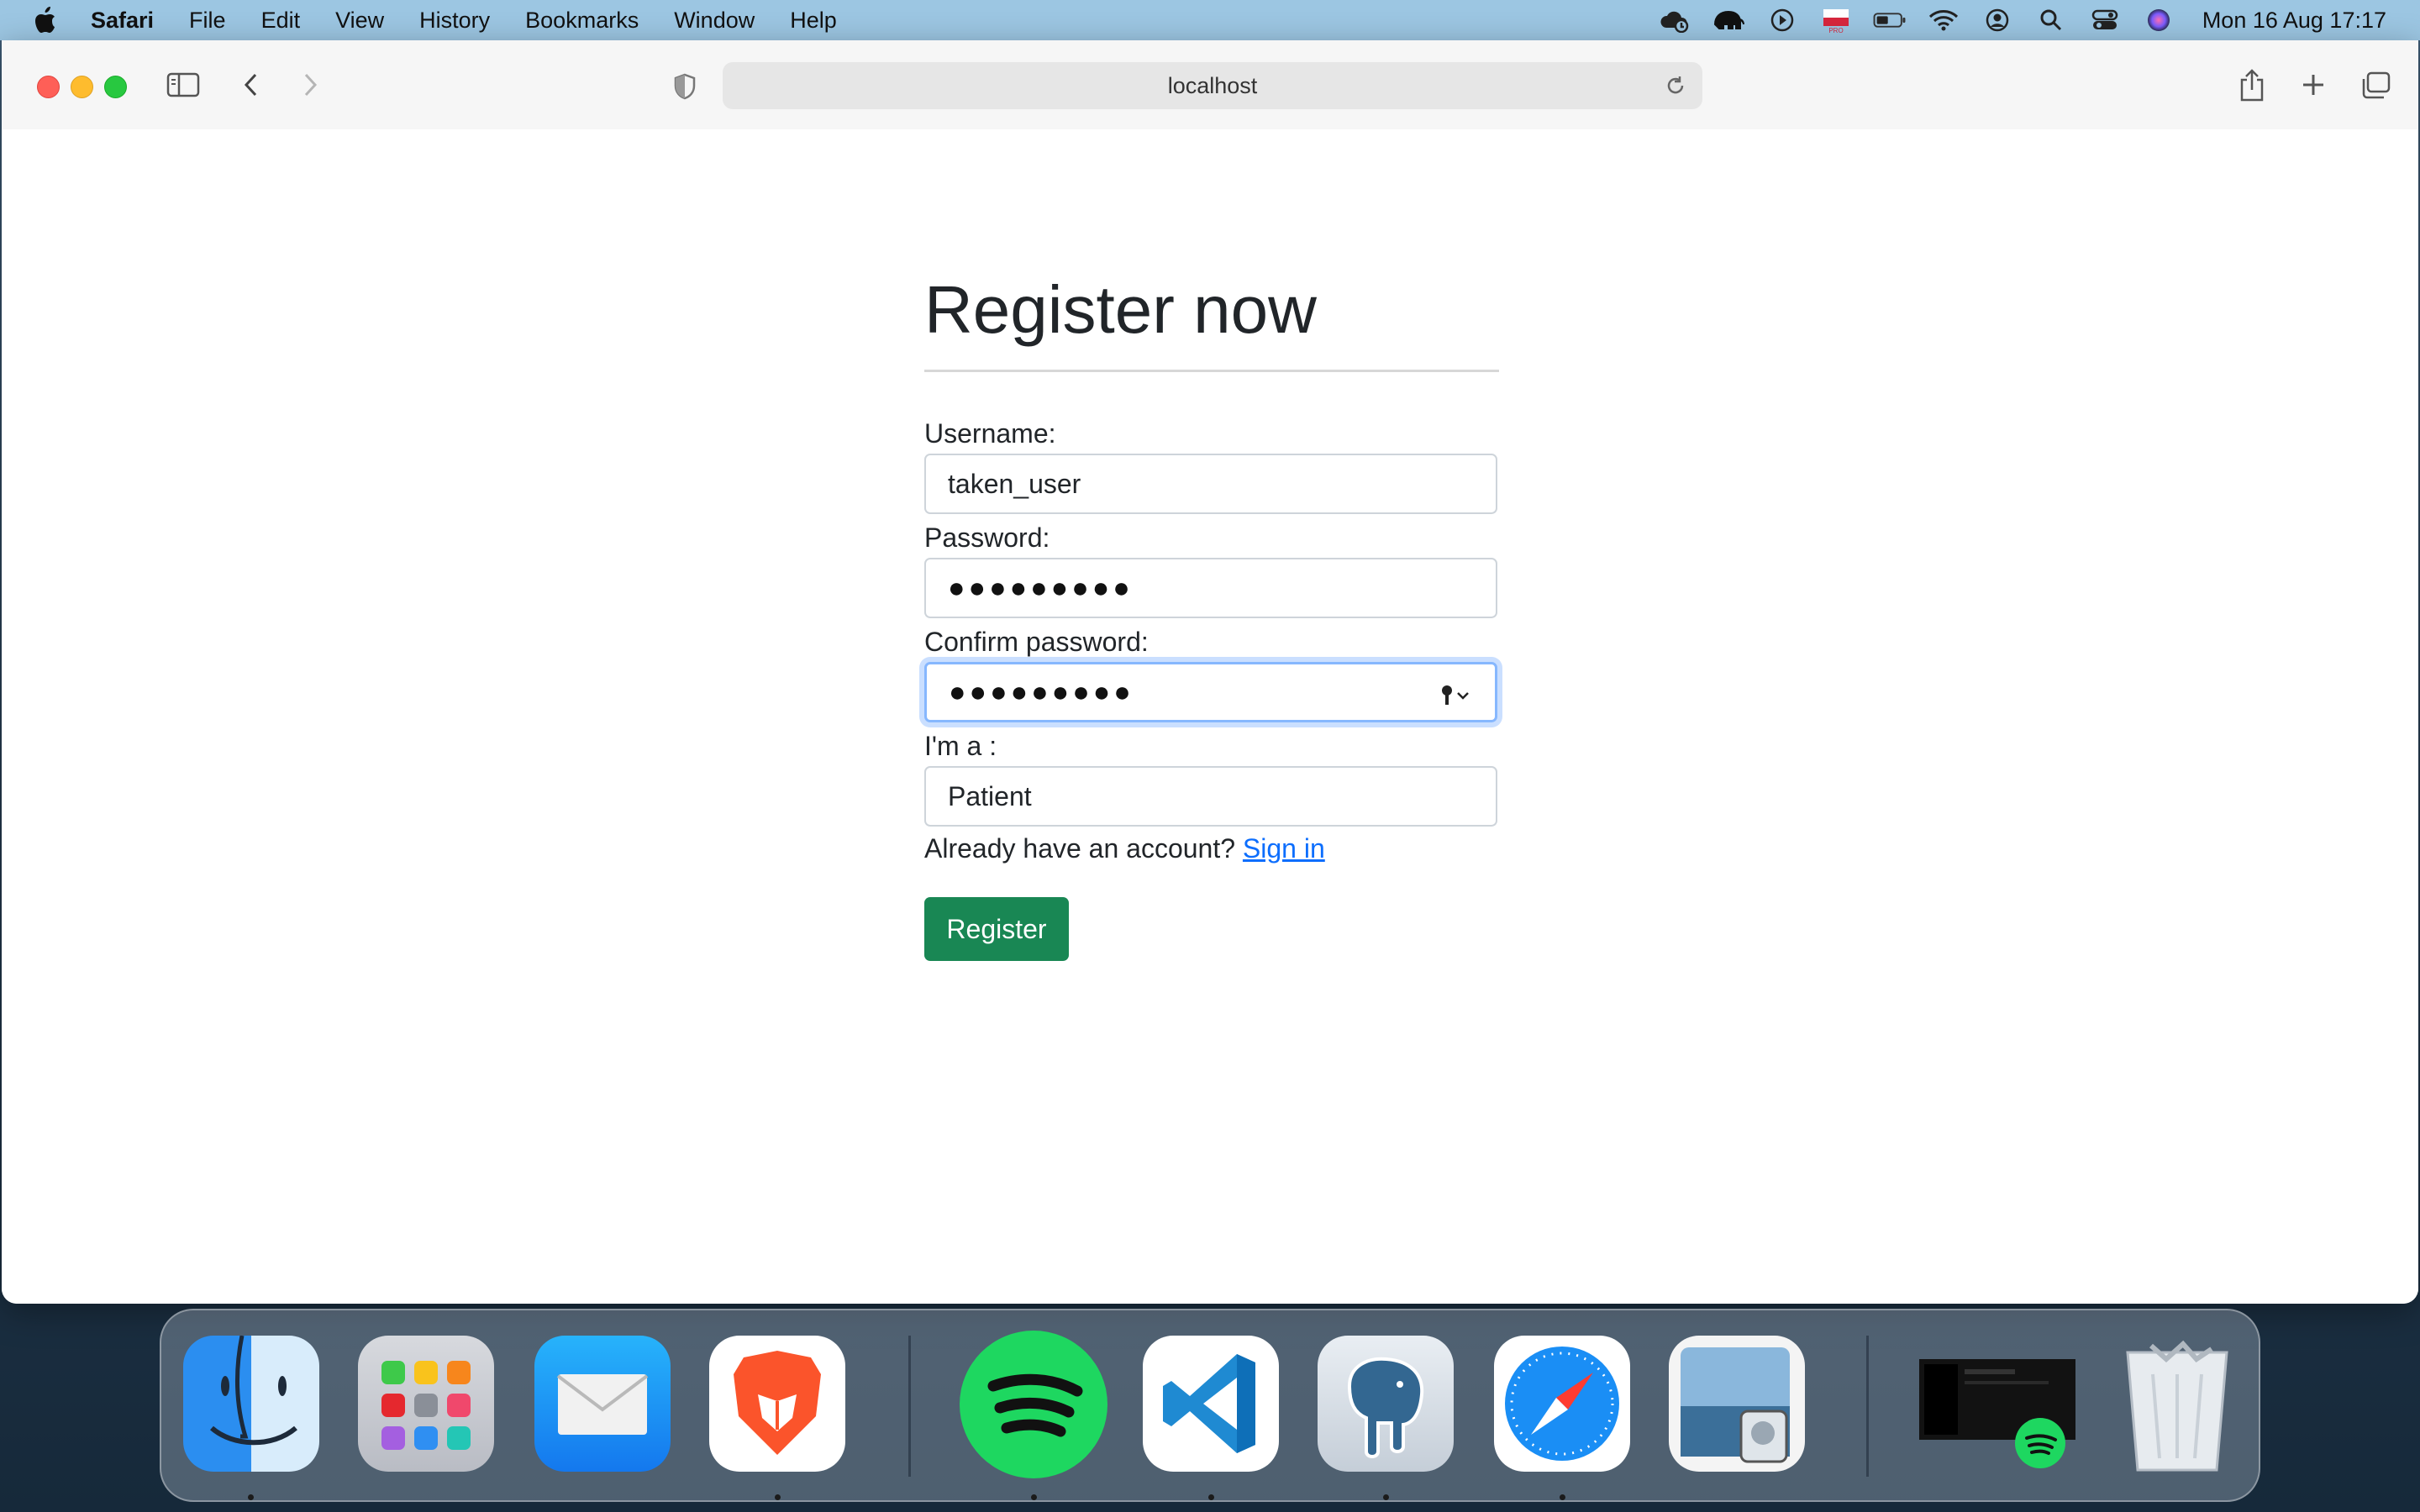 This screenshot has height=1512, width=2420. Describe the element at coordinates (813, 21) in the screenshot. I see `menu-help: Help` at that location.